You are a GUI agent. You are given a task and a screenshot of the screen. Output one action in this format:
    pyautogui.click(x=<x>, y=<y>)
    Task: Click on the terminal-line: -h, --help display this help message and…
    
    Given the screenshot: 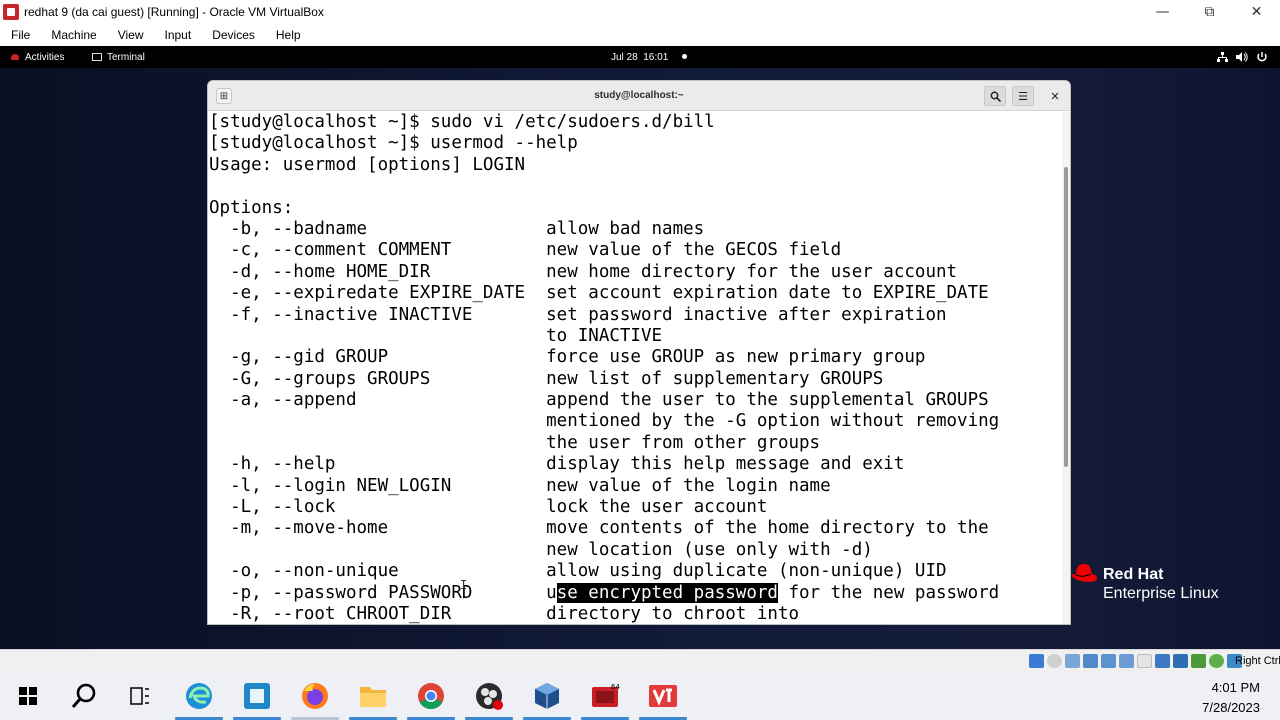 What is the action you would take?
    pyautogui.click(x=557, y=464)
    